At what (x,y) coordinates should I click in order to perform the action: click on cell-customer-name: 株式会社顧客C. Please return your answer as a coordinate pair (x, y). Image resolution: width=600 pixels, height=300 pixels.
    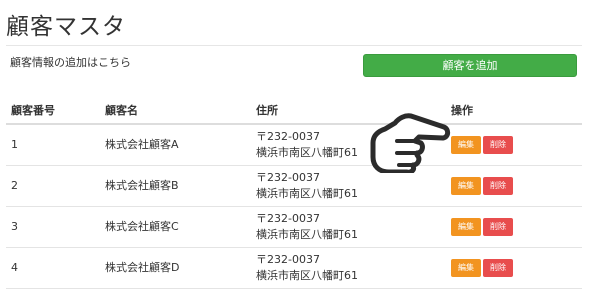
    Looking at the image, I should click on (175, 227).